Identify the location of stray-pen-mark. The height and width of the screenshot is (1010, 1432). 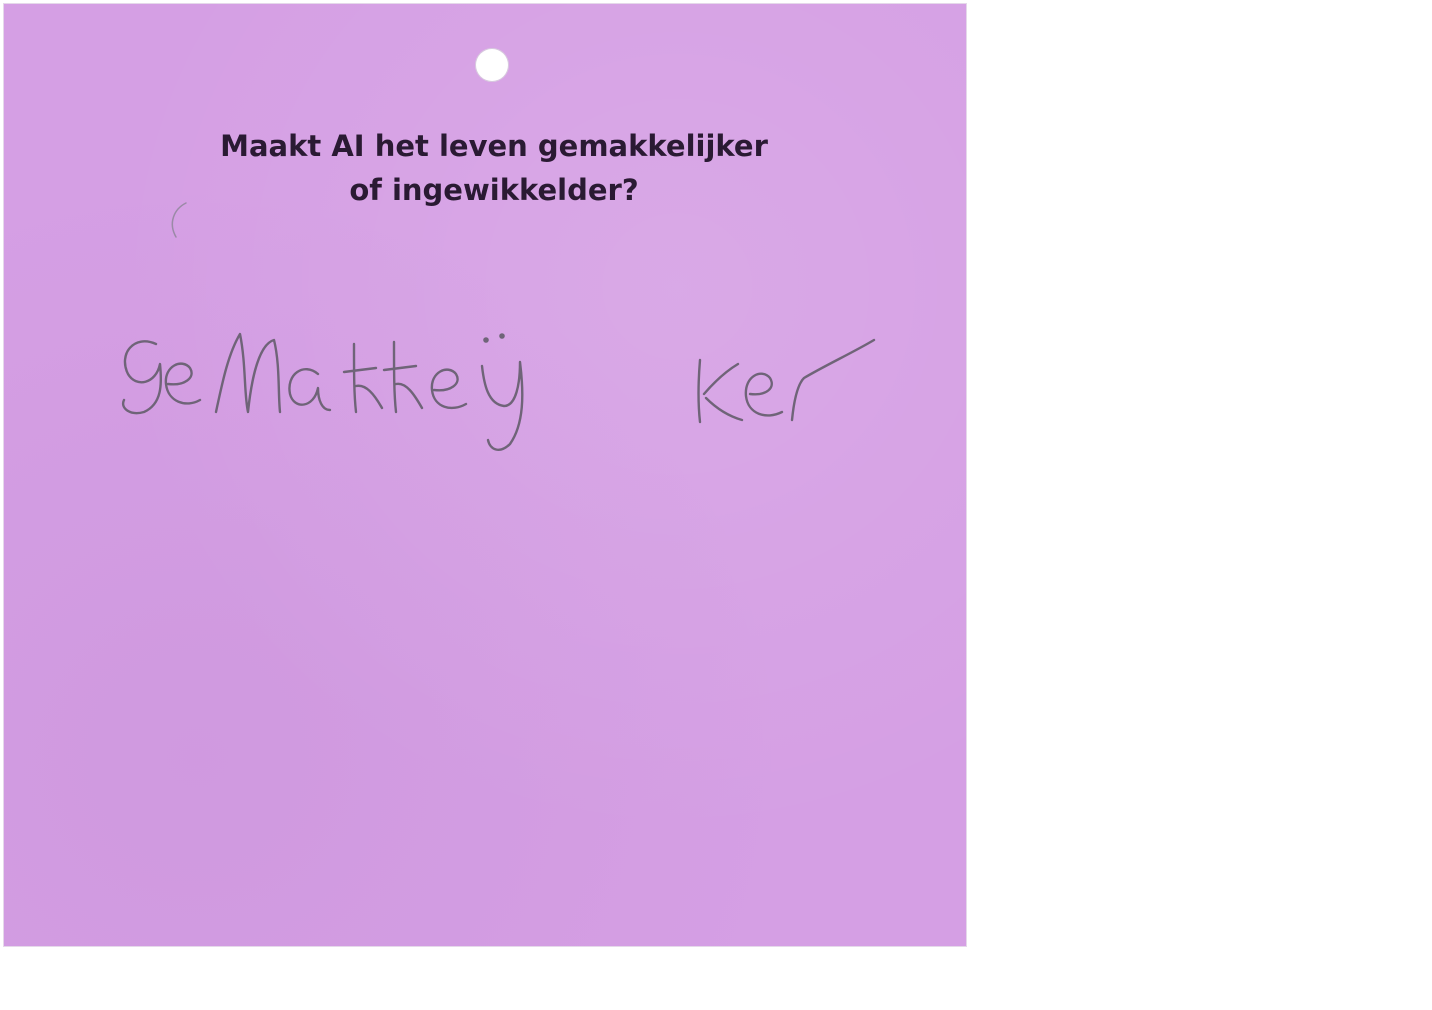
(179, 221).